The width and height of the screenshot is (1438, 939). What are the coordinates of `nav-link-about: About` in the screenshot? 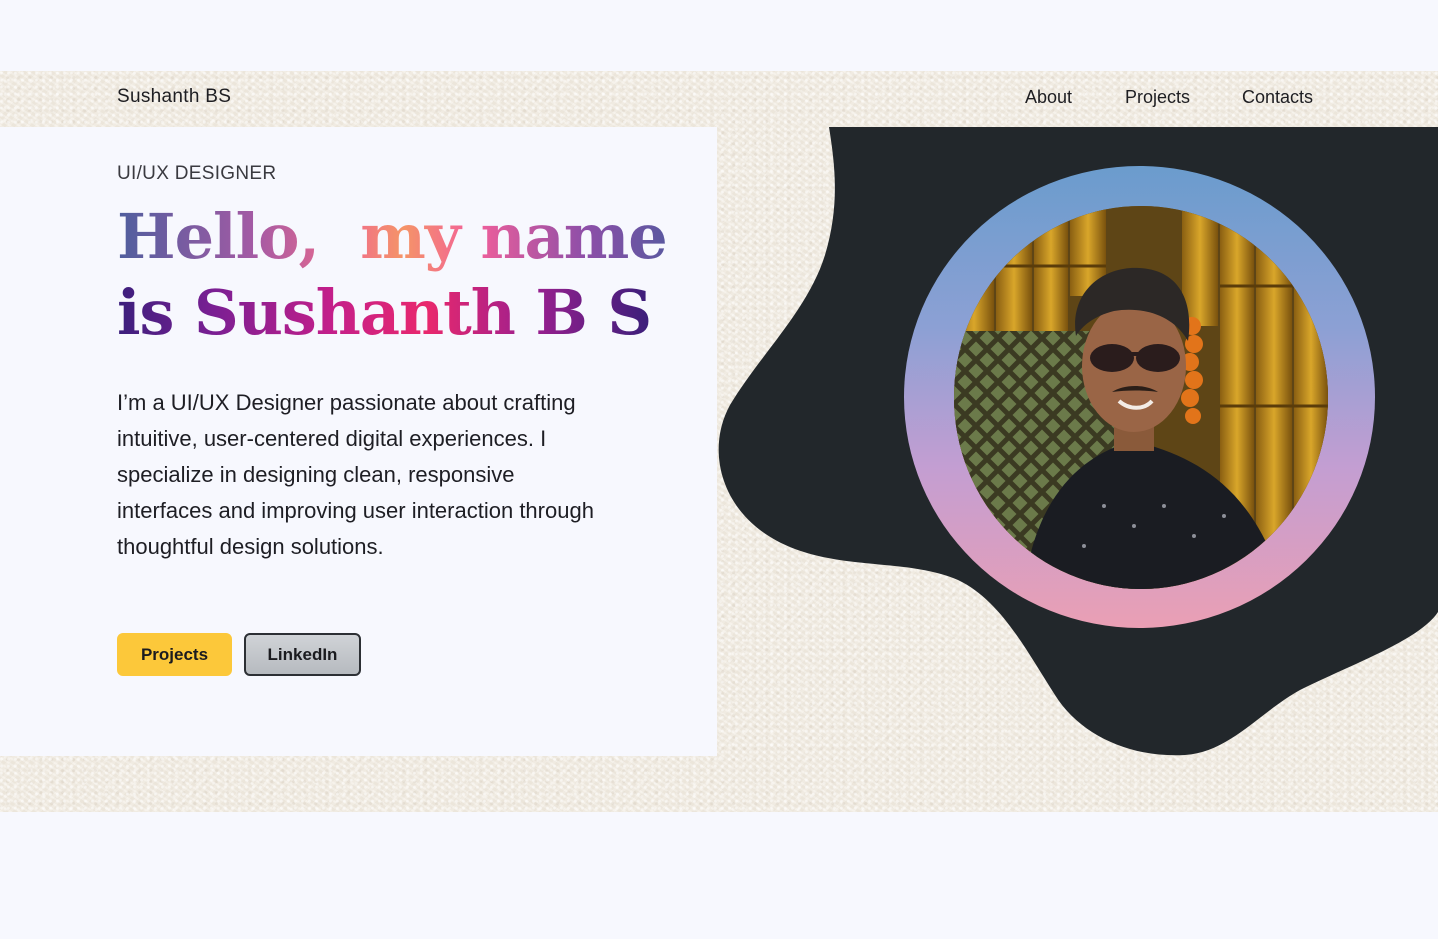 It's located at (1048, 97).